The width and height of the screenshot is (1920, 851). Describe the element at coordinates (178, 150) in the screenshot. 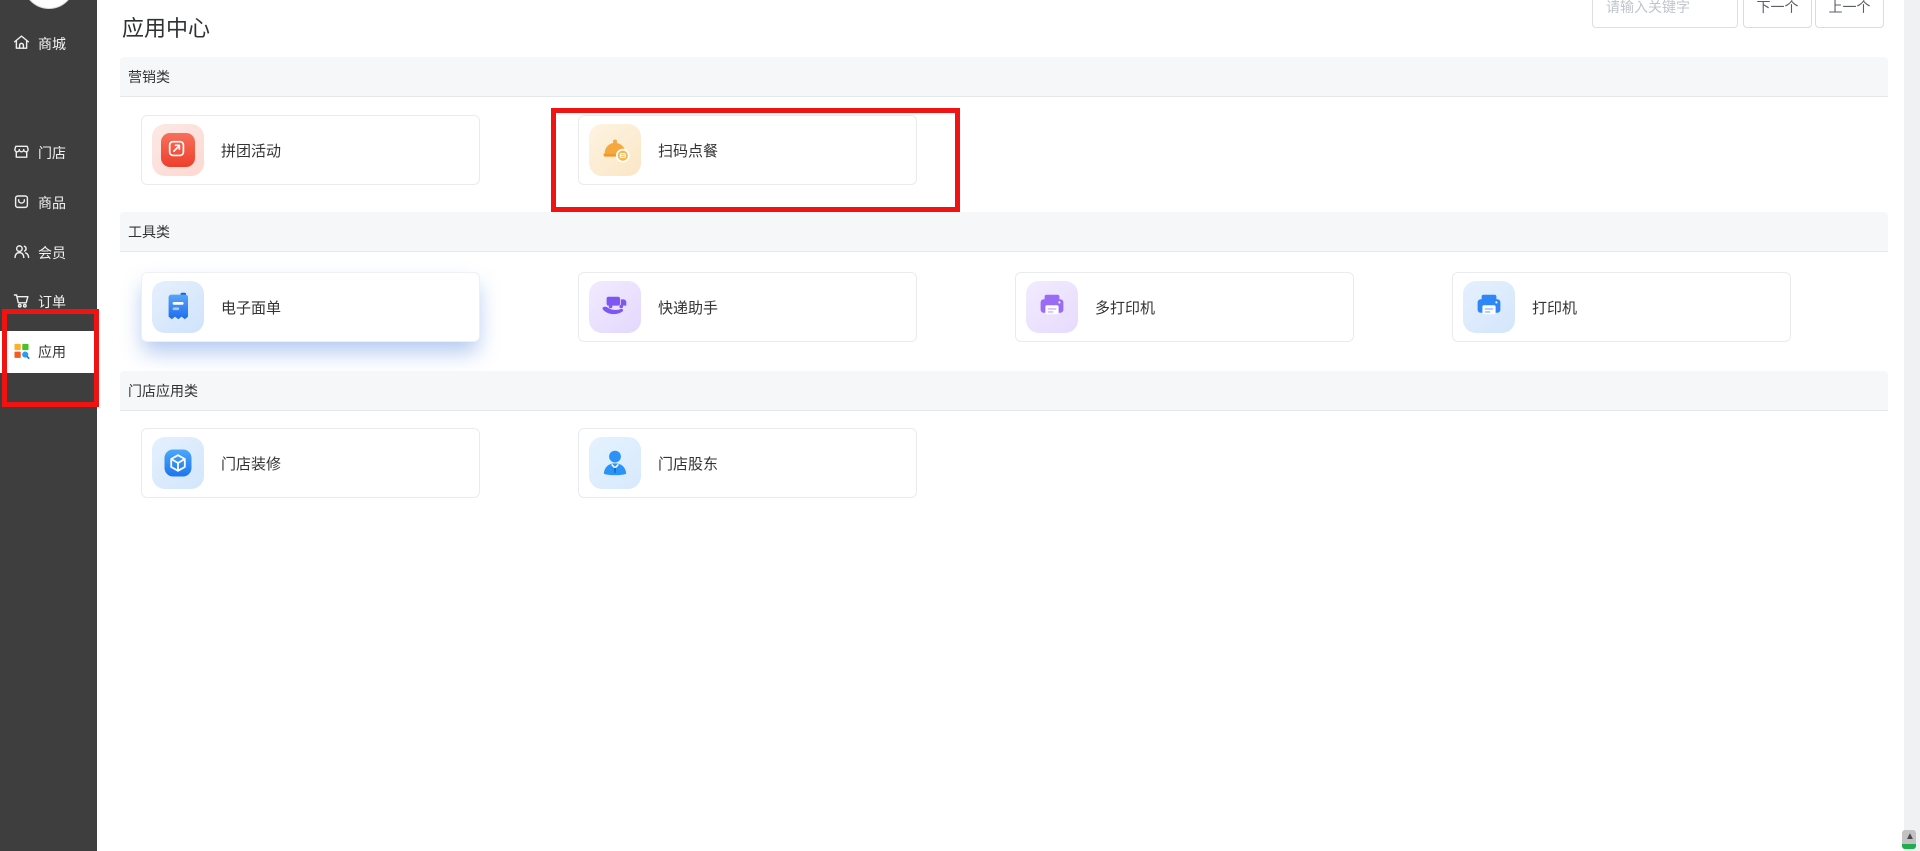

I see `group-buy-icon` at that location.